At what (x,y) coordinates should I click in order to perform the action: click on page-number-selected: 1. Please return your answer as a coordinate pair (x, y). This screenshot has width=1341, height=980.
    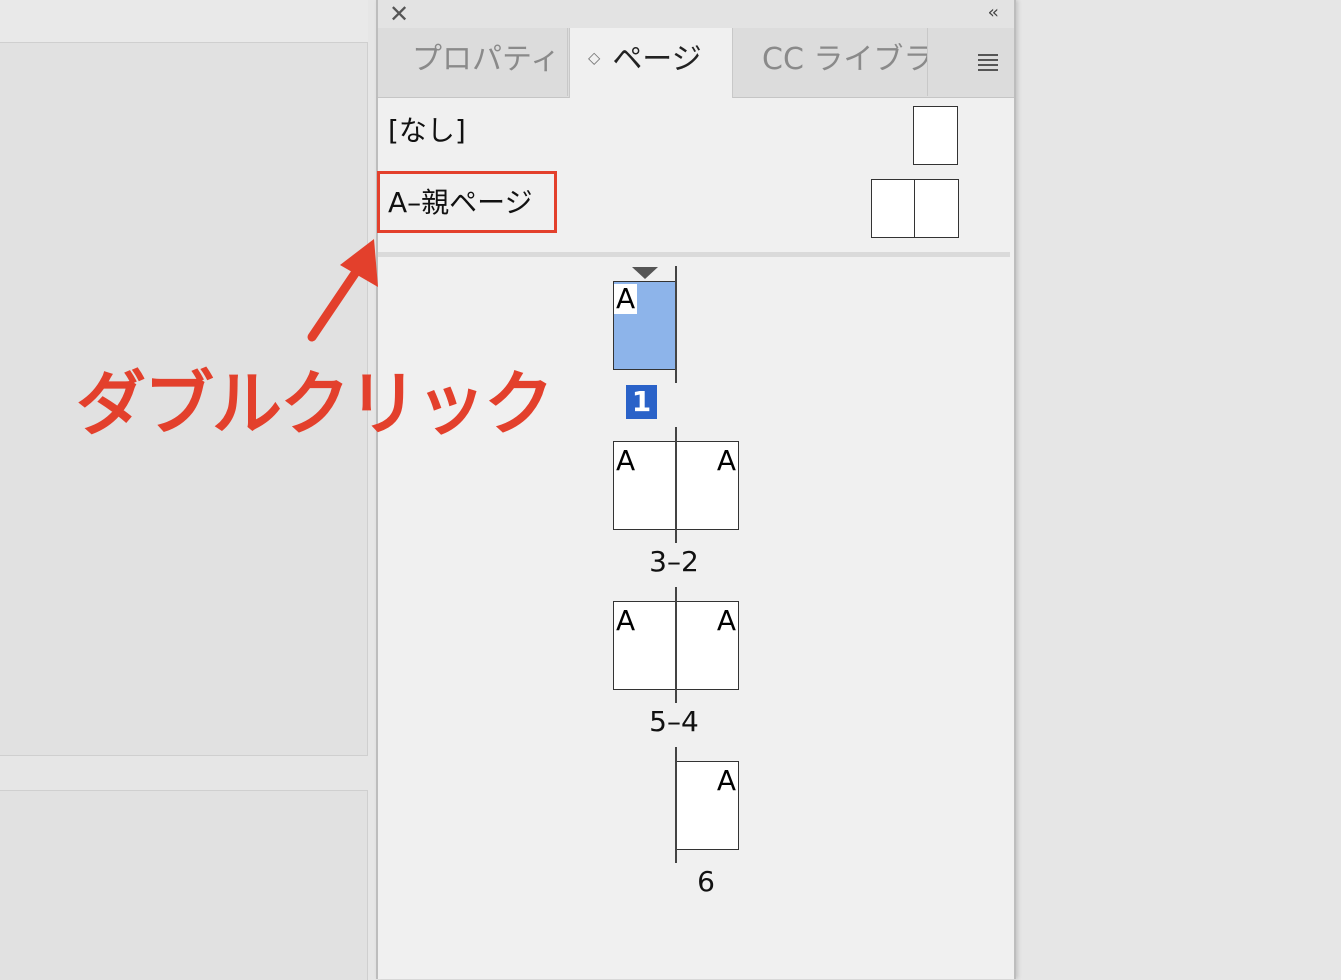
    Looking at the image, I should click on (641, 402).